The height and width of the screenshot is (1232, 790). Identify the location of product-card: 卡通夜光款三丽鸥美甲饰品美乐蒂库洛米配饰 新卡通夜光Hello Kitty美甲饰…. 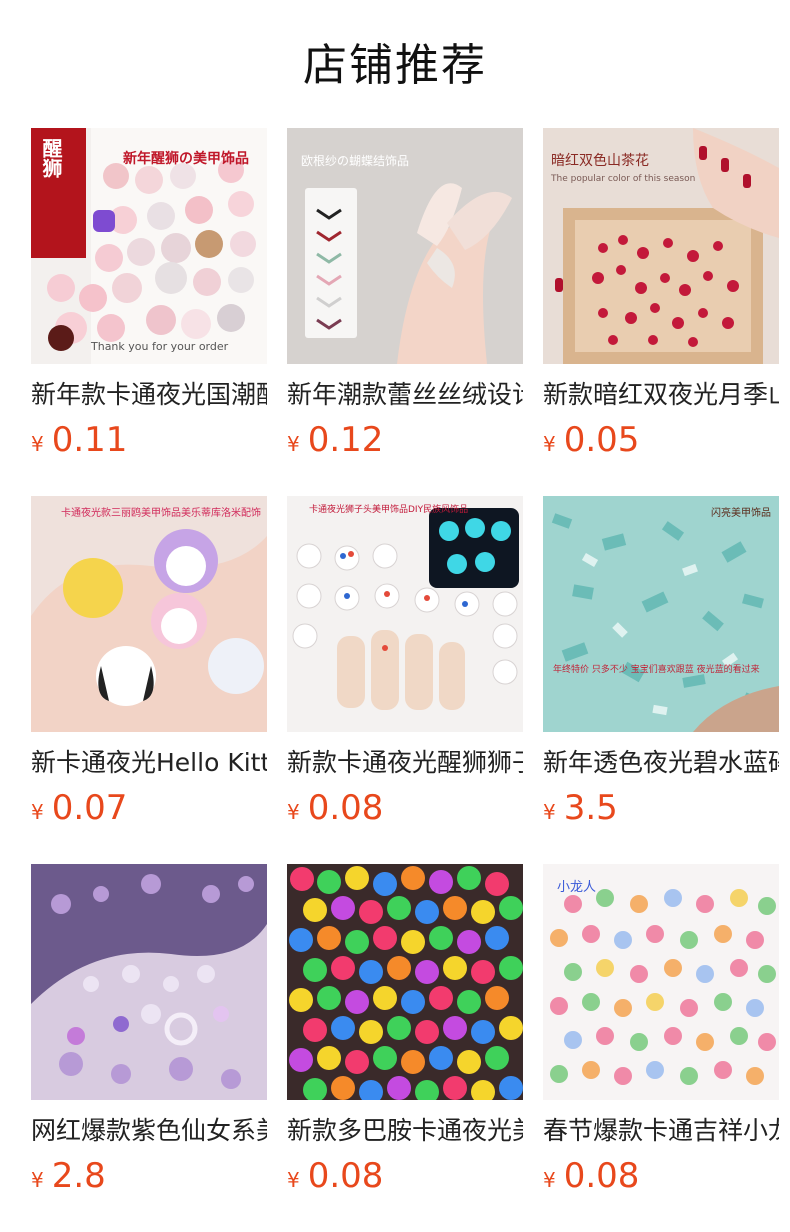
(149, 680).